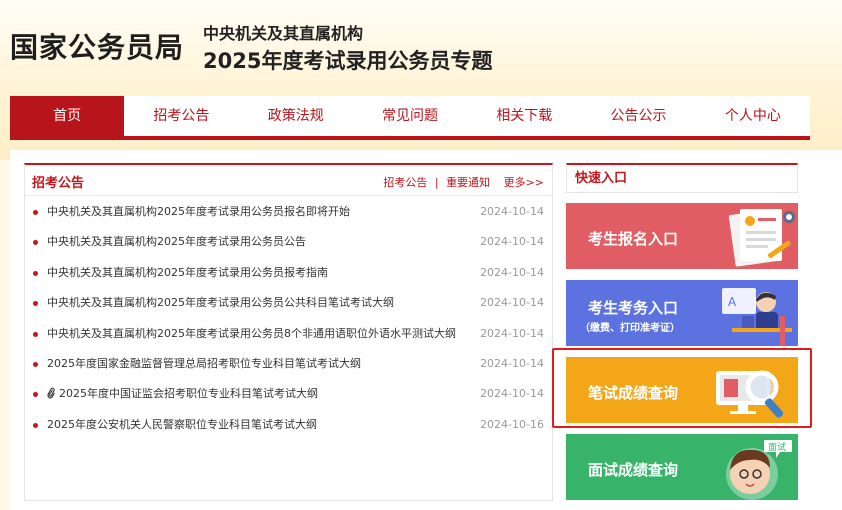 Image resolution: width=842 pixels, height=510 pixels. I want to click on written-exam-score-label: 笔试成绩查询, so click(633, 393).